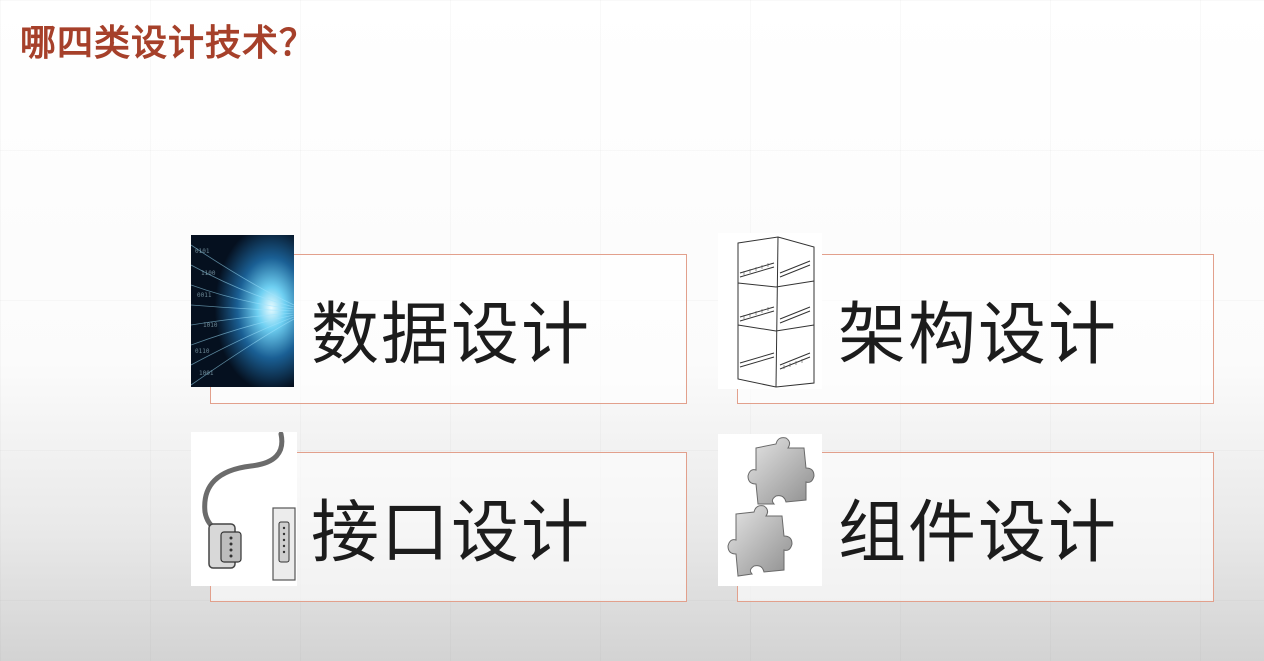 This screenshot has height=661, width=1264. What do you see at coordinates (244, 509) in the screenshot?
I see `connector-cable-icon` at bounding box center [244, 509].